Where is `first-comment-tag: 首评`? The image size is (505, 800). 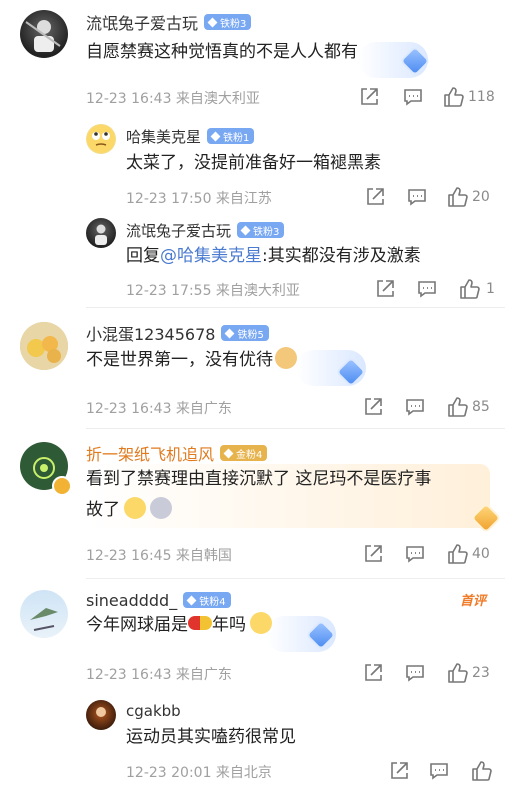 first-comment-tag: 首评 is located at coordinates (473, 601).